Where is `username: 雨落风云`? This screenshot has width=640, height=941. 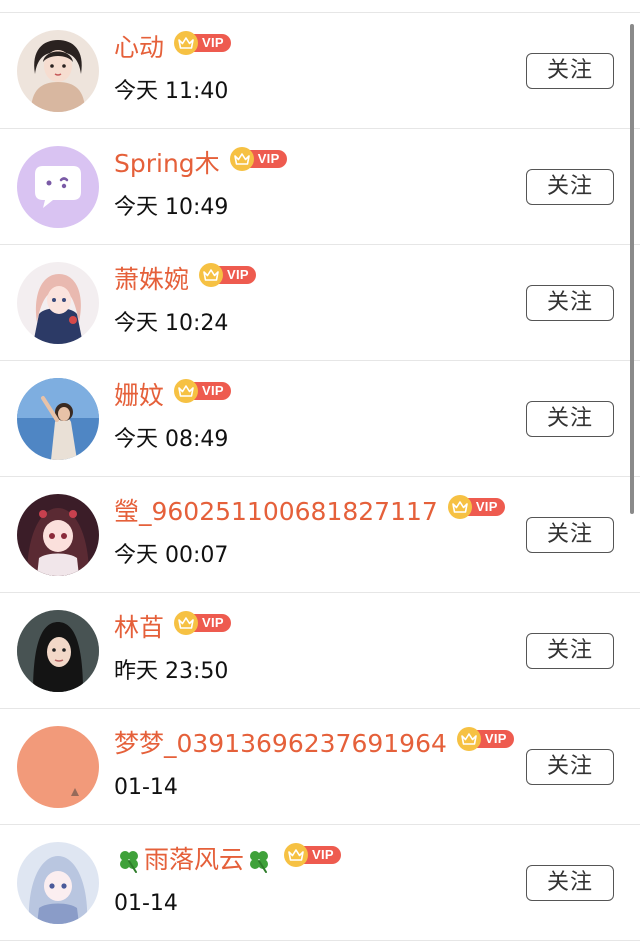 username: 雨落风云 is located at coordinates (194, 860).